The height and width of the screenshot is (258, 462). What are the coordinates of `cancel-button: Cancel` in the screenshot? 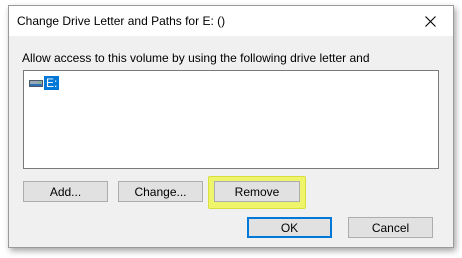 It's located at (390, 227).